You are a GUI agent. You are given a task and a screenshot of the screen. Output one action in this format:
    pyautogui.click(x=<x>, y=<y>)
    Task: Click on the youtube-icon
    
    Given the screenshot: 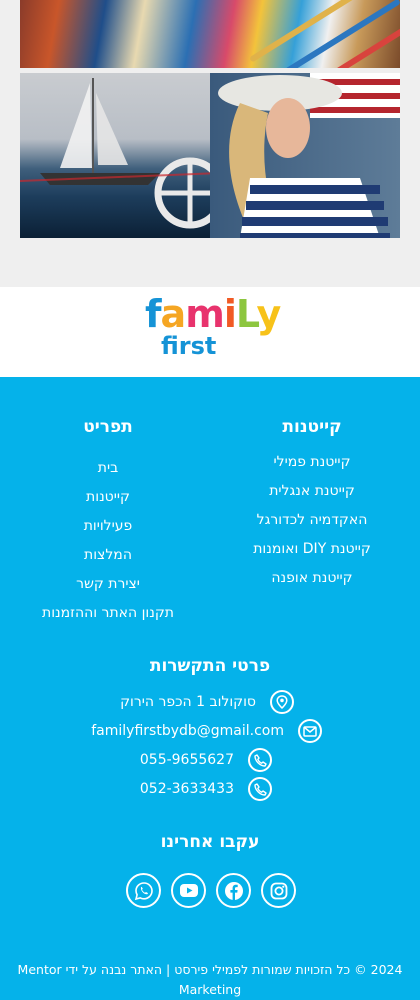 What is the action you would take?
    pyautogui.click(x=188, y=890)
    